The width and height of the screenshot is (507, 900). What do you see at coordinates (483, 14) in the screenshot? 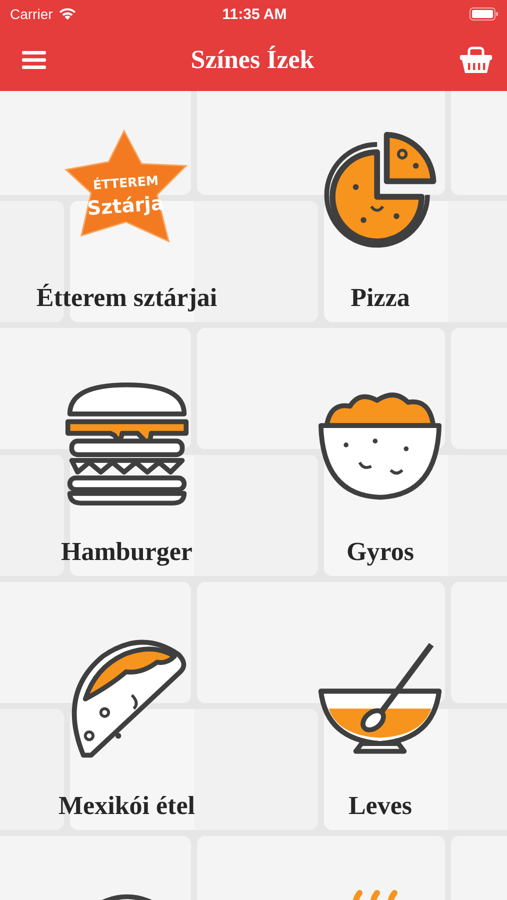
I see `battery-icon` at bounding box center [483, 14].